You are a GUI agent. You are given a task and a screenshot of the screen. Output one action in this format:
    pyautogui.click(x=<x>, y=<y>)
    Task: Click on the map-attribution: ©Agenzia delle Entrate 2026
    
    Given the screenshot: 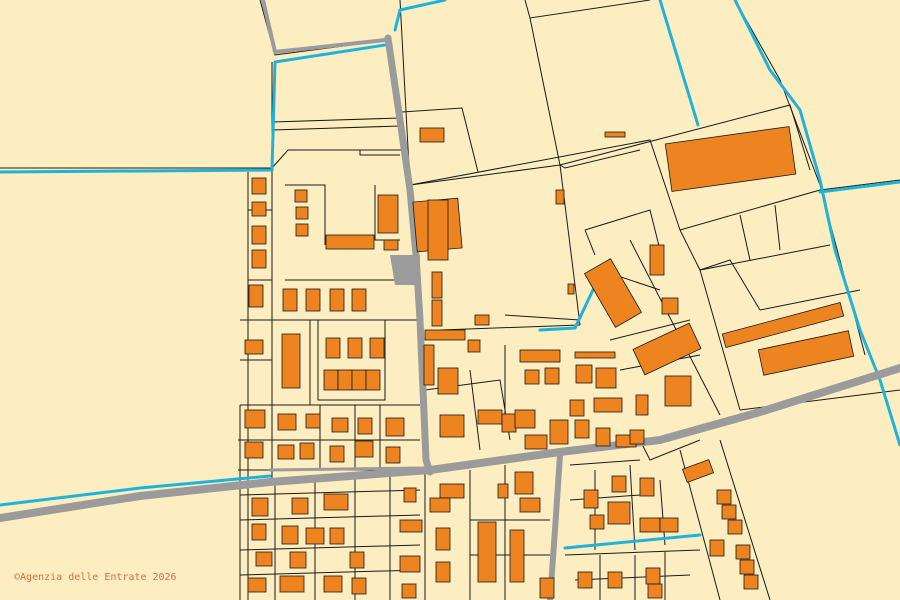 What is the action you would take?
    pyautogui.click(x=95, y=577)
    